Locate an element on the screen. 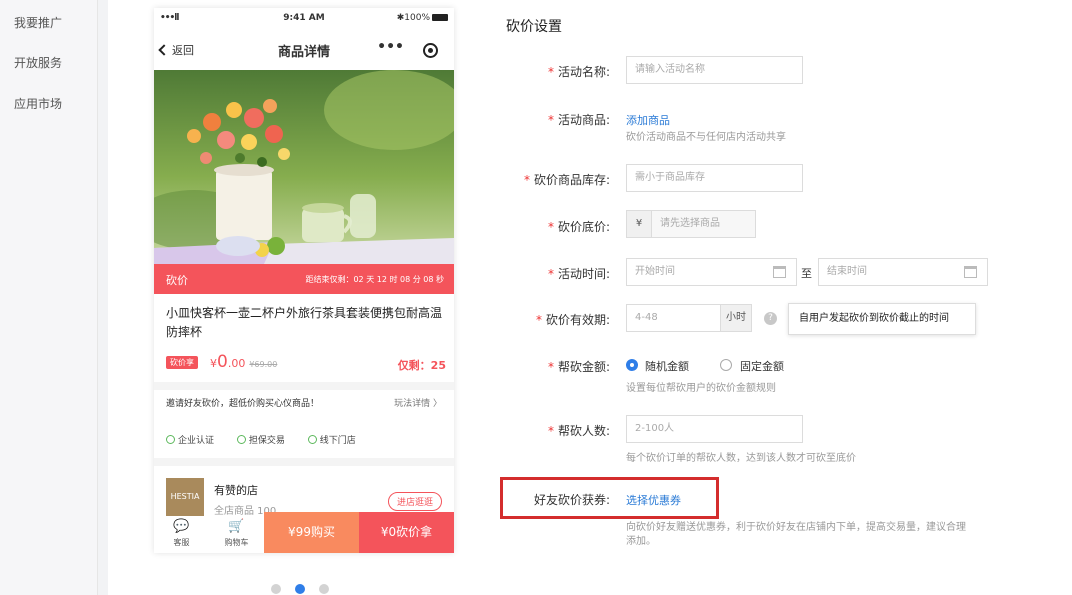 The image size is (1072, 595). helpers-label: * 帮砍人数: is located at coordinates (578, 431).